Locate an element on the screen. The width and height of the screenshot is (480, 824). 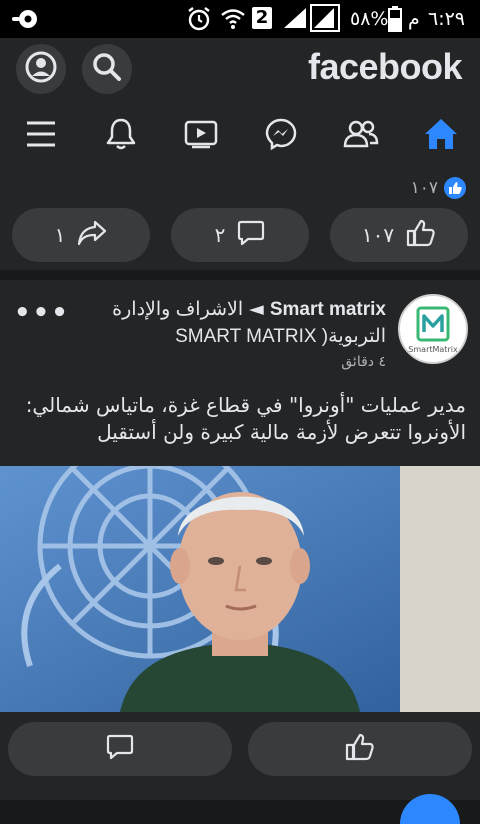
tab-home is located at coordinates (441, 136).